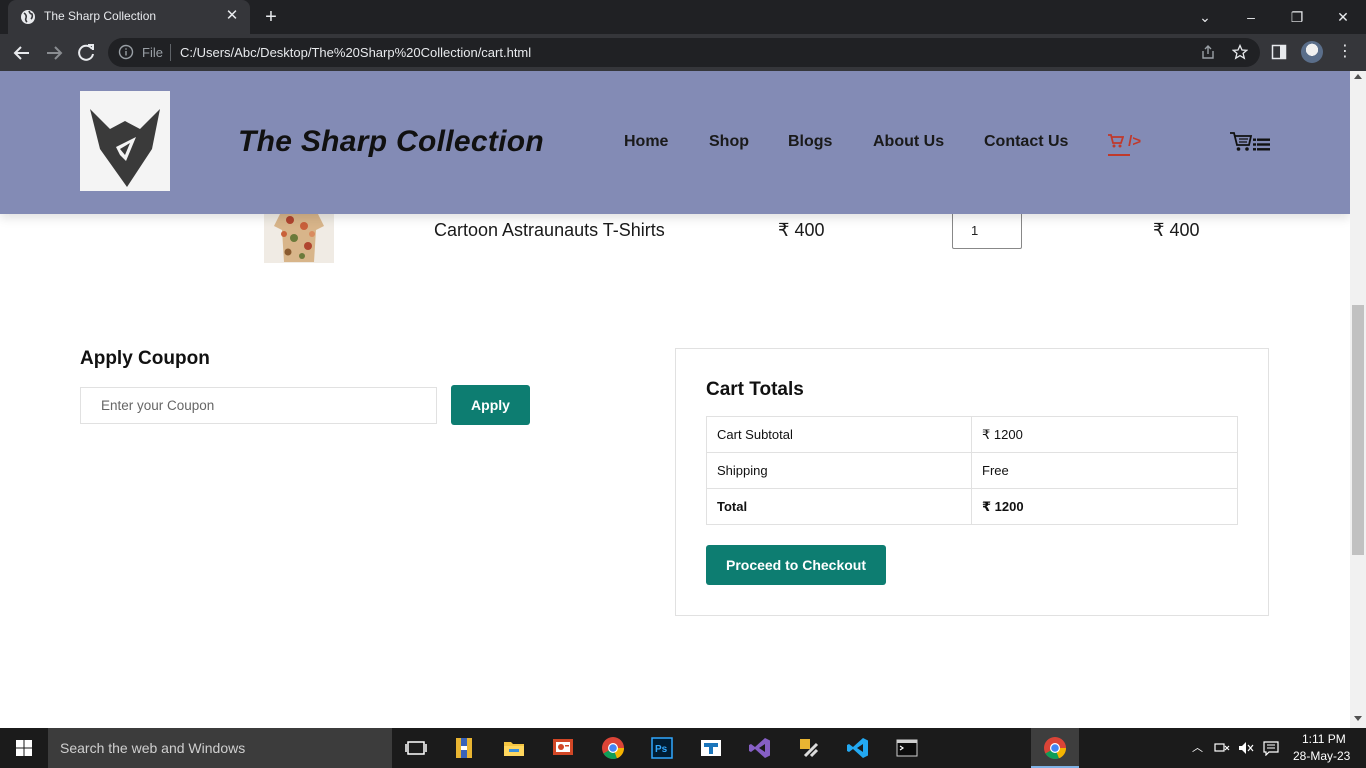 This screenshot has width=1366, height=768. I want to click on clock-time: 1:11 PM, so click(1324, 739).